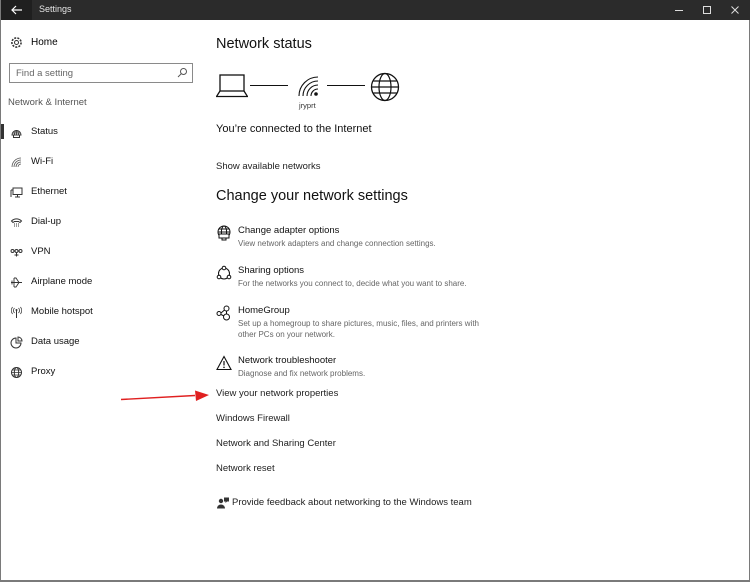  Describe the element at coordinates (224, 272) in the screenshot. I see `sharing-icon` at that location.